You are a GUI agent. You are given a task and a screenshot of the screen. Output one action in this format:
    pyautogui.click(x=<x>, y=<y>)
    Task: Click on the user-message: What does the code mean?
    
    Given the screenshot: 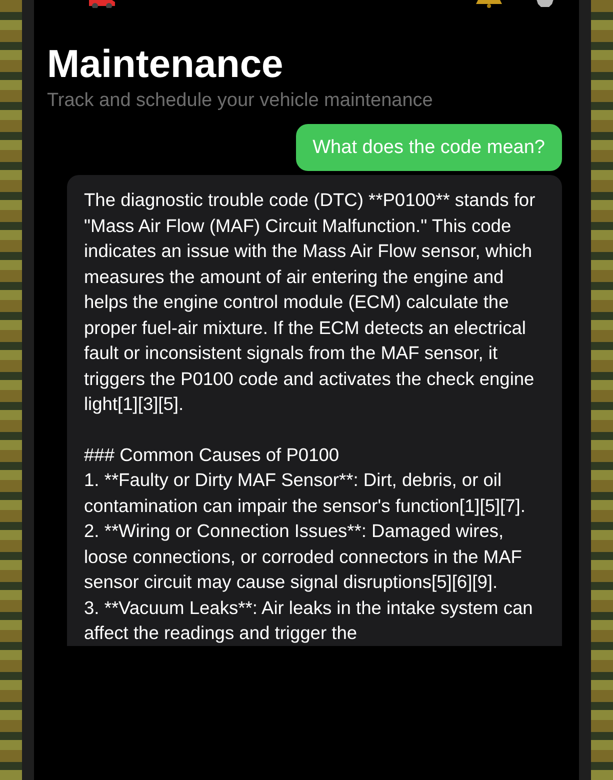 What is the action you would take?
    pyautogui.click(x=429, y=147)
    